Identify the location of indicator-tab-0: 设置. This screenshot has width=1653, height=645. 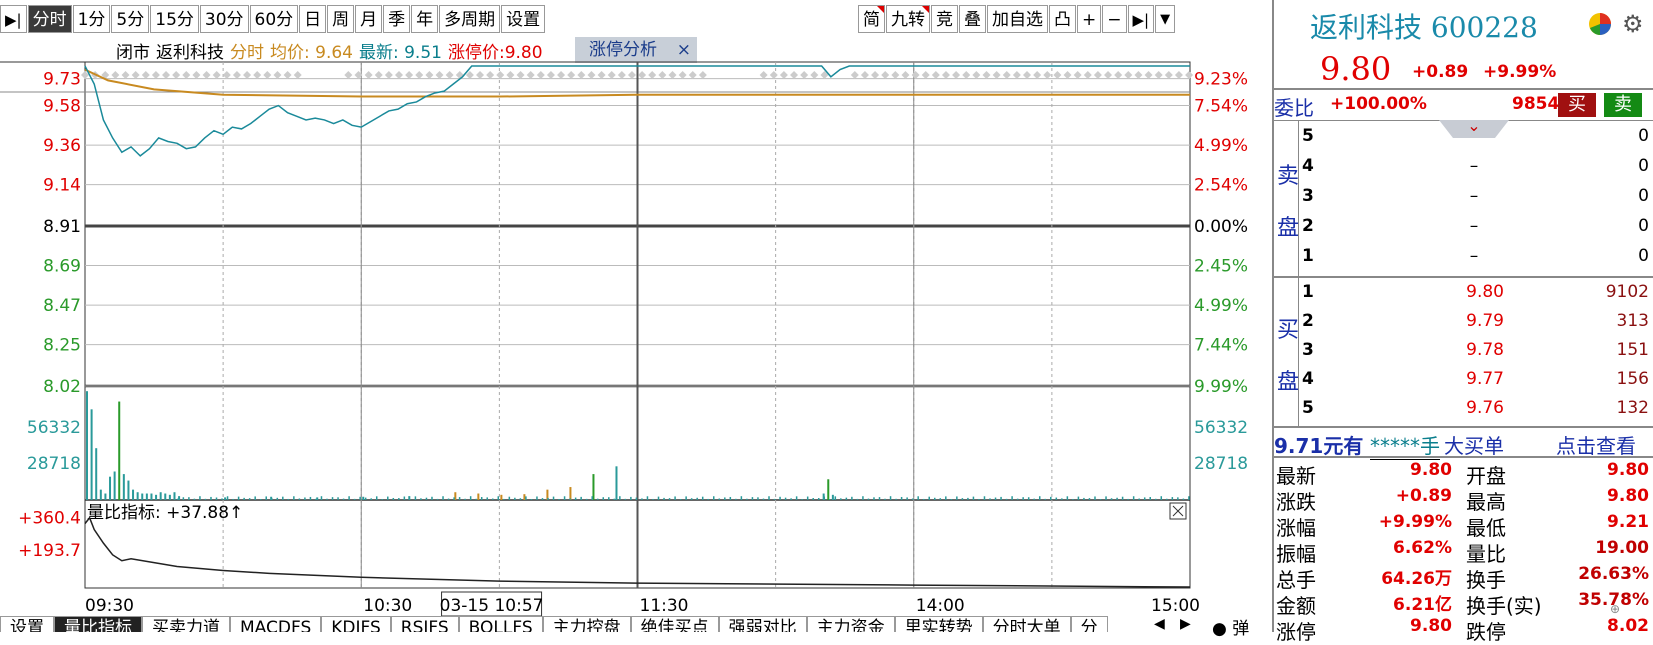
(27, 624).